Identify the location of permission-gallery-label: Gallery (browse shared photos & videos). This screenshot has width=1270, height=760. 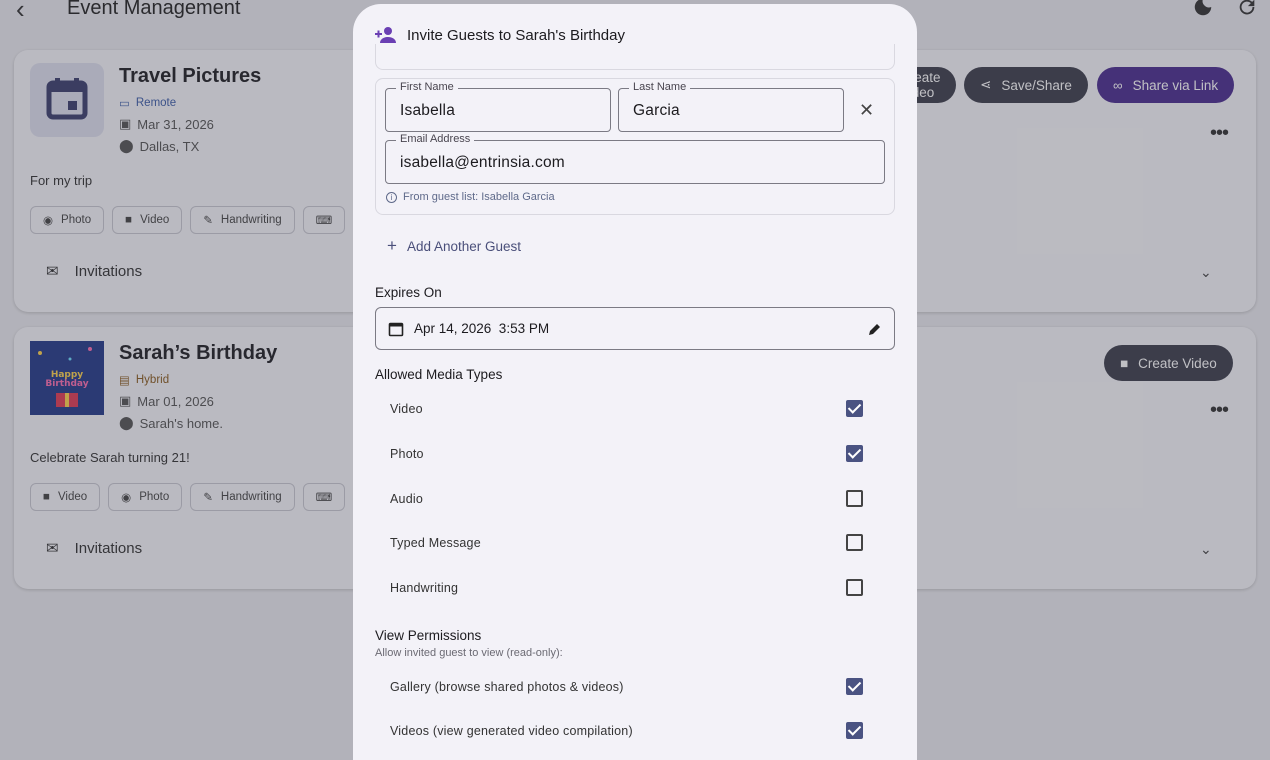
(507, 687).